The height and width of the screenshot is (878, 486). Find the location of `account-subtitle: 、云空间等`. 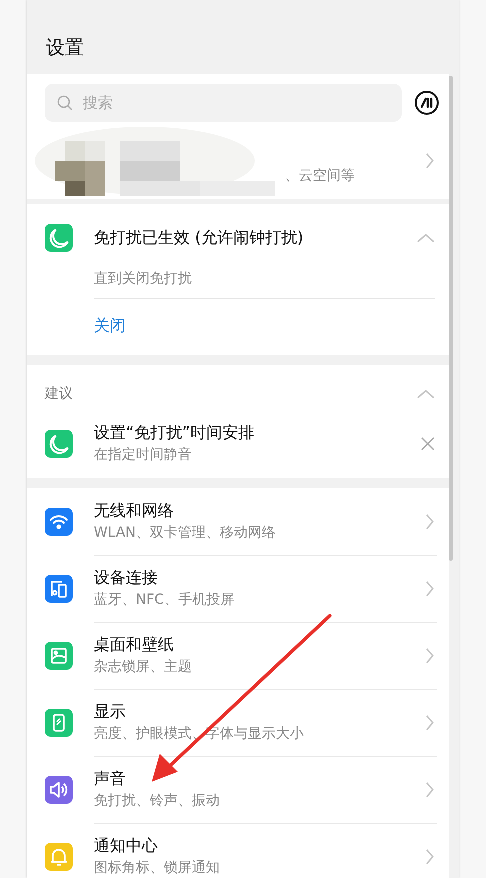

account-subtitle: 、云空间等 is located at coordinates (320, 175).